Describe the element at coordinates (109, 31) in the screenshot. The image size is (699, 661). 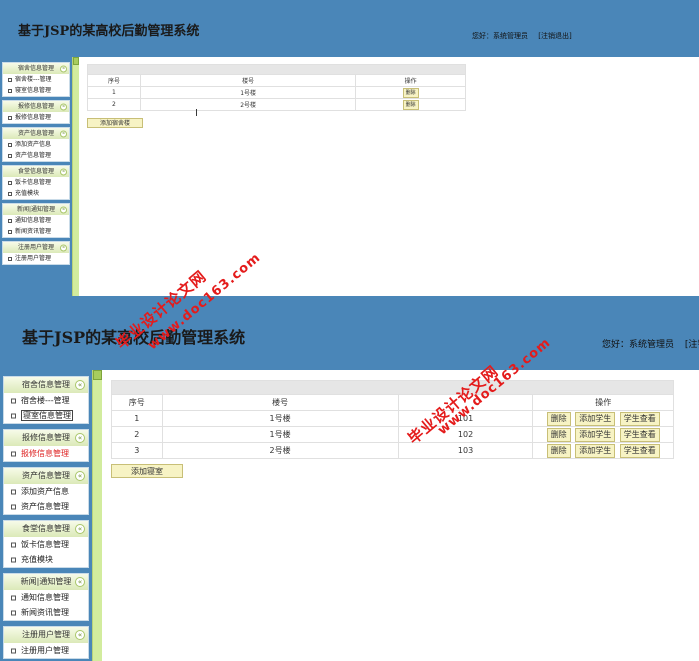
I see `app-title: 基于JSP的某高校后勤管理系统` at that location.